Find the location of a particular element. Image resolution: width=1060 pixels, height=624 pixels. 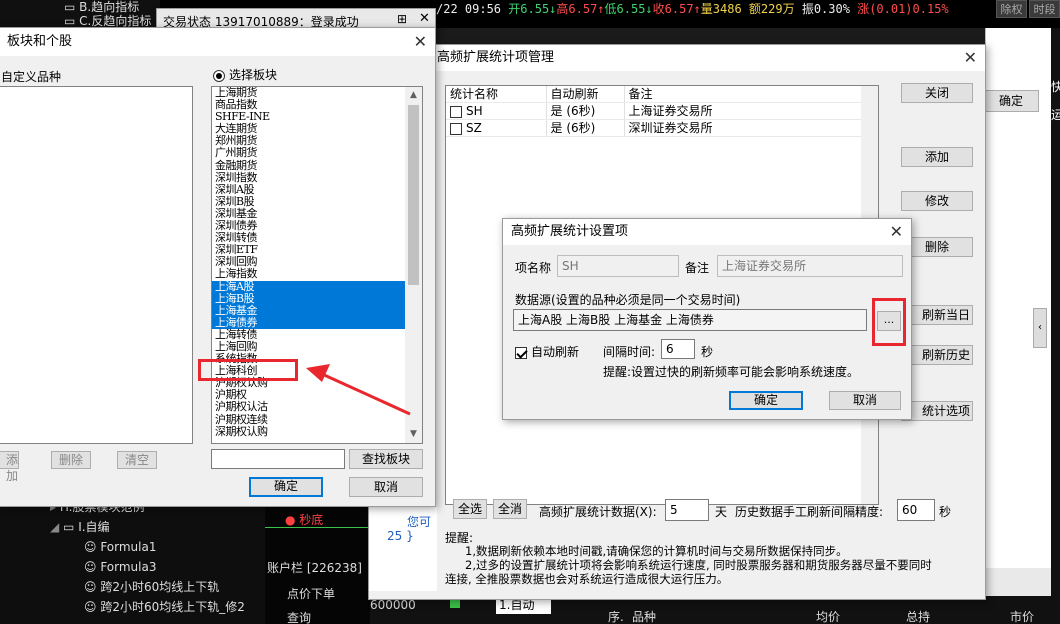

tree-item-ma60-v2: ☺ 跨2小时60均线上下轨_修2 is located at coordinates (132, 607).